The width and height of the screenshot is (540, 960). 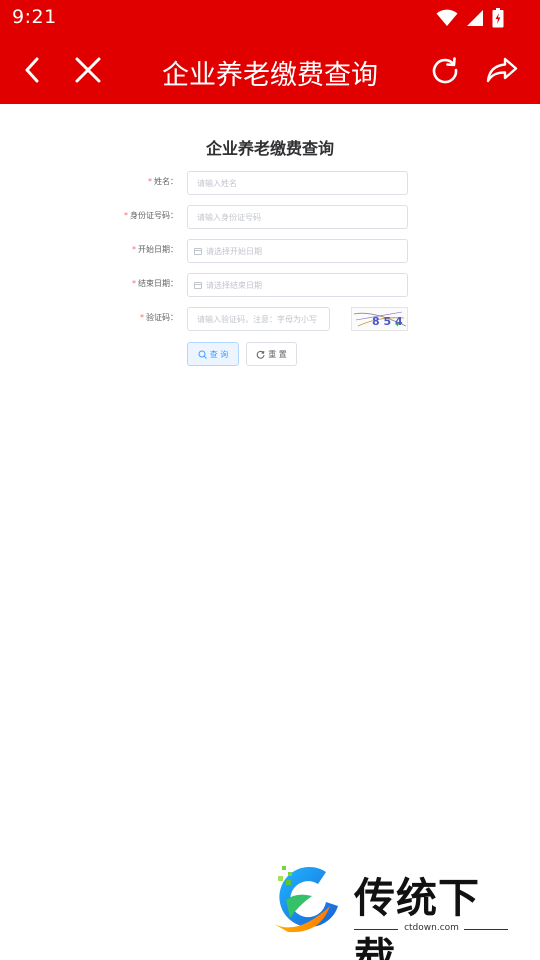 I want to click on id-number-placeholder: 请输入身份证号码, so click(x=229, y=217).